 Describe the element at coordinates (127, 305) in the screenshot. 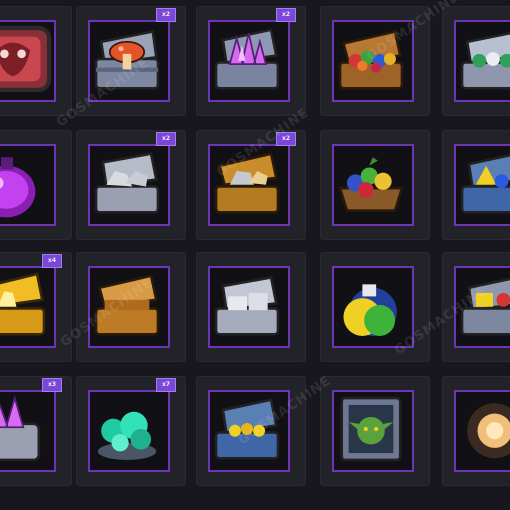

I see `wood-chest-icon` at that location.